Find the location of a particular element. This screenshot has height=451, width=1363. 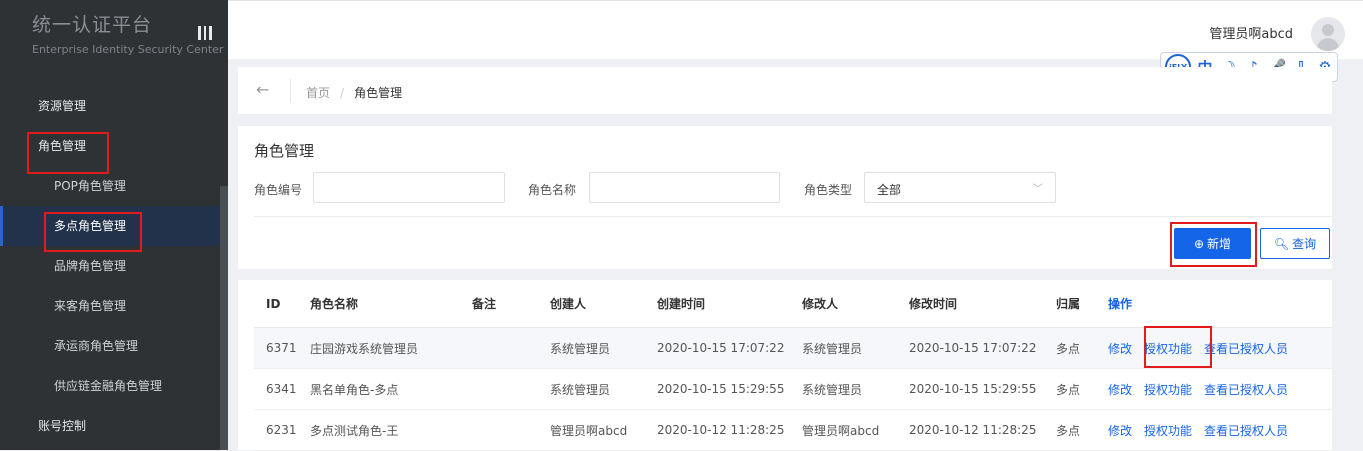

add-button-label: 新增 is located at coordinates (1219, 244).